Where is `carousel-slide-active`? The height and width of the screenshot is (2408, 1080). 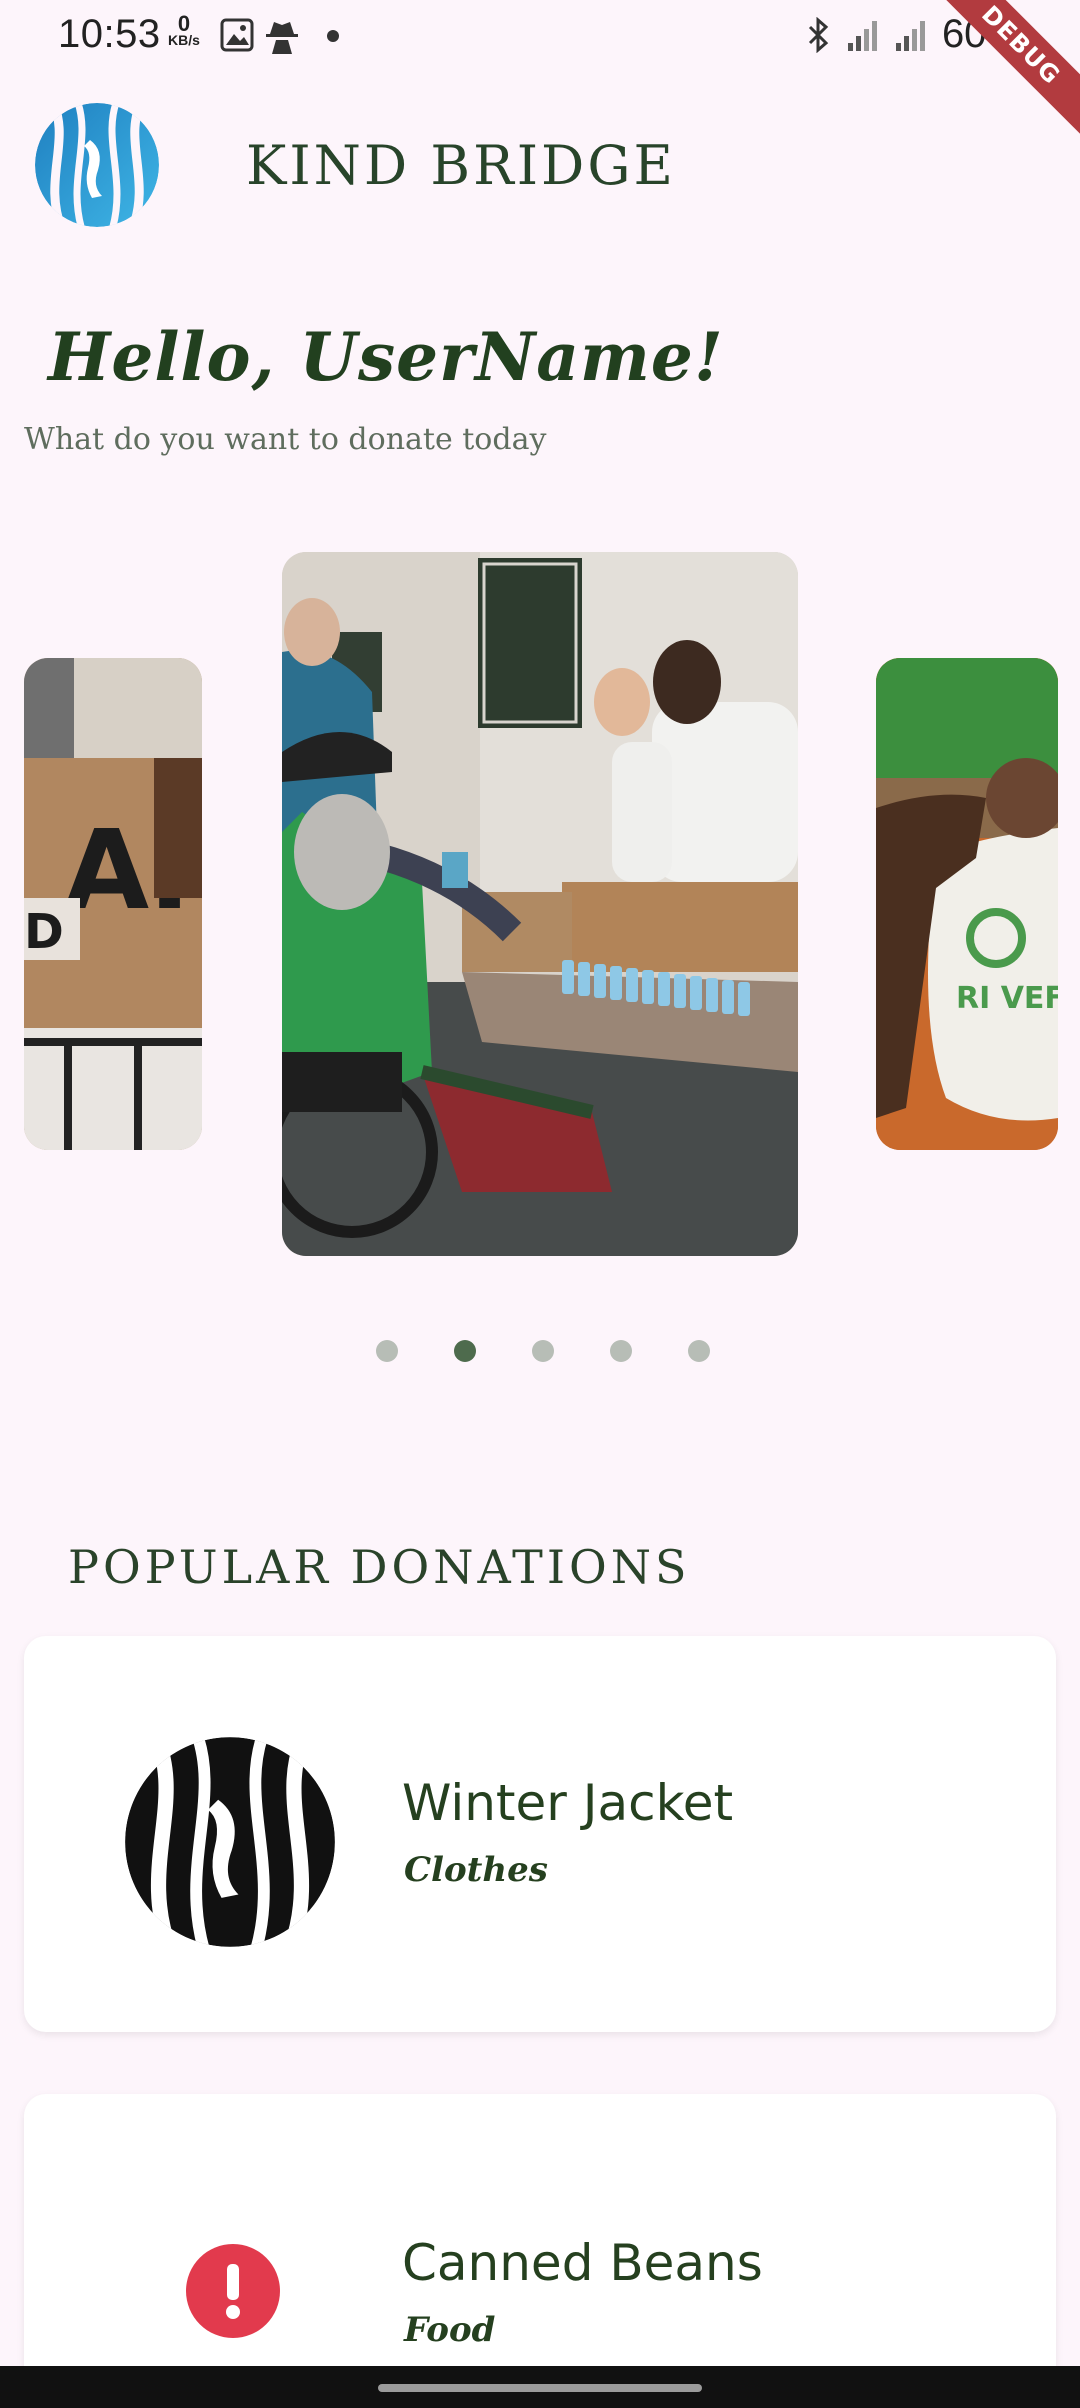 carousel-slide-active is located at coordinates (540, 904).